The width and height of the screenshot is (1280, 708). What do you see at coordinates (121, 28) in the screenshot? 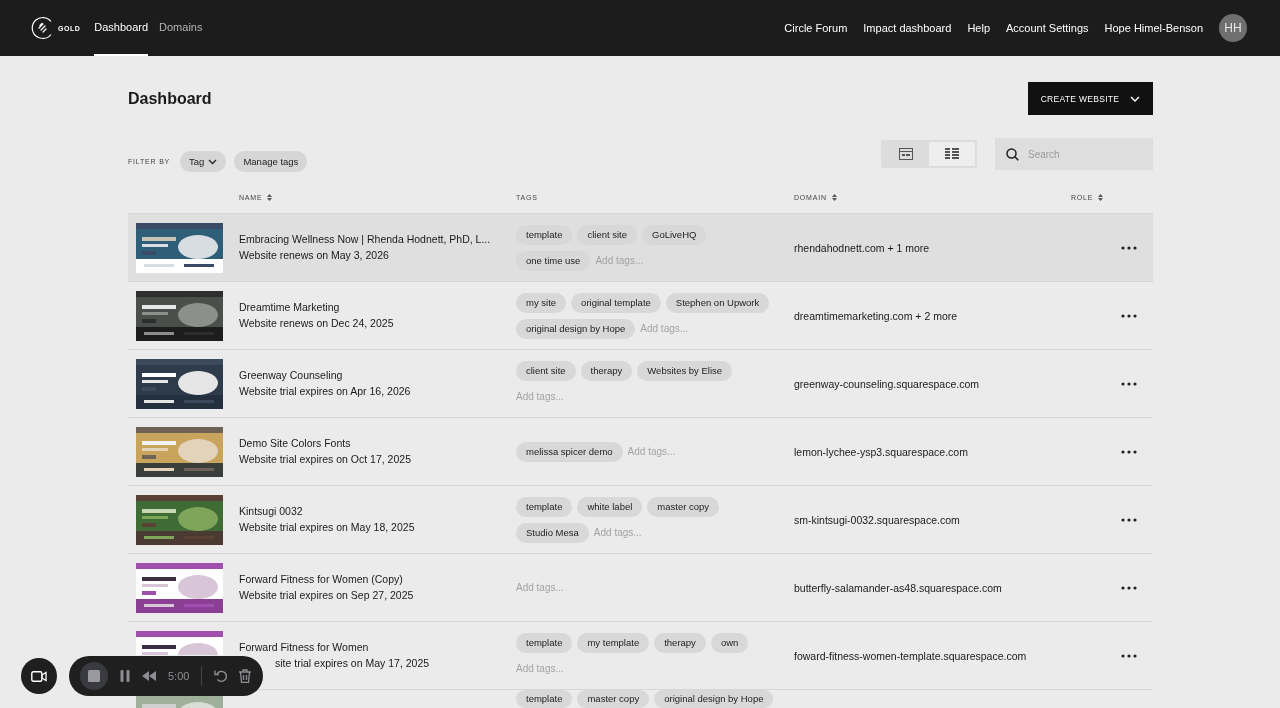
I see `nav-tab: Dashboard` at bounding box center [121, 28].